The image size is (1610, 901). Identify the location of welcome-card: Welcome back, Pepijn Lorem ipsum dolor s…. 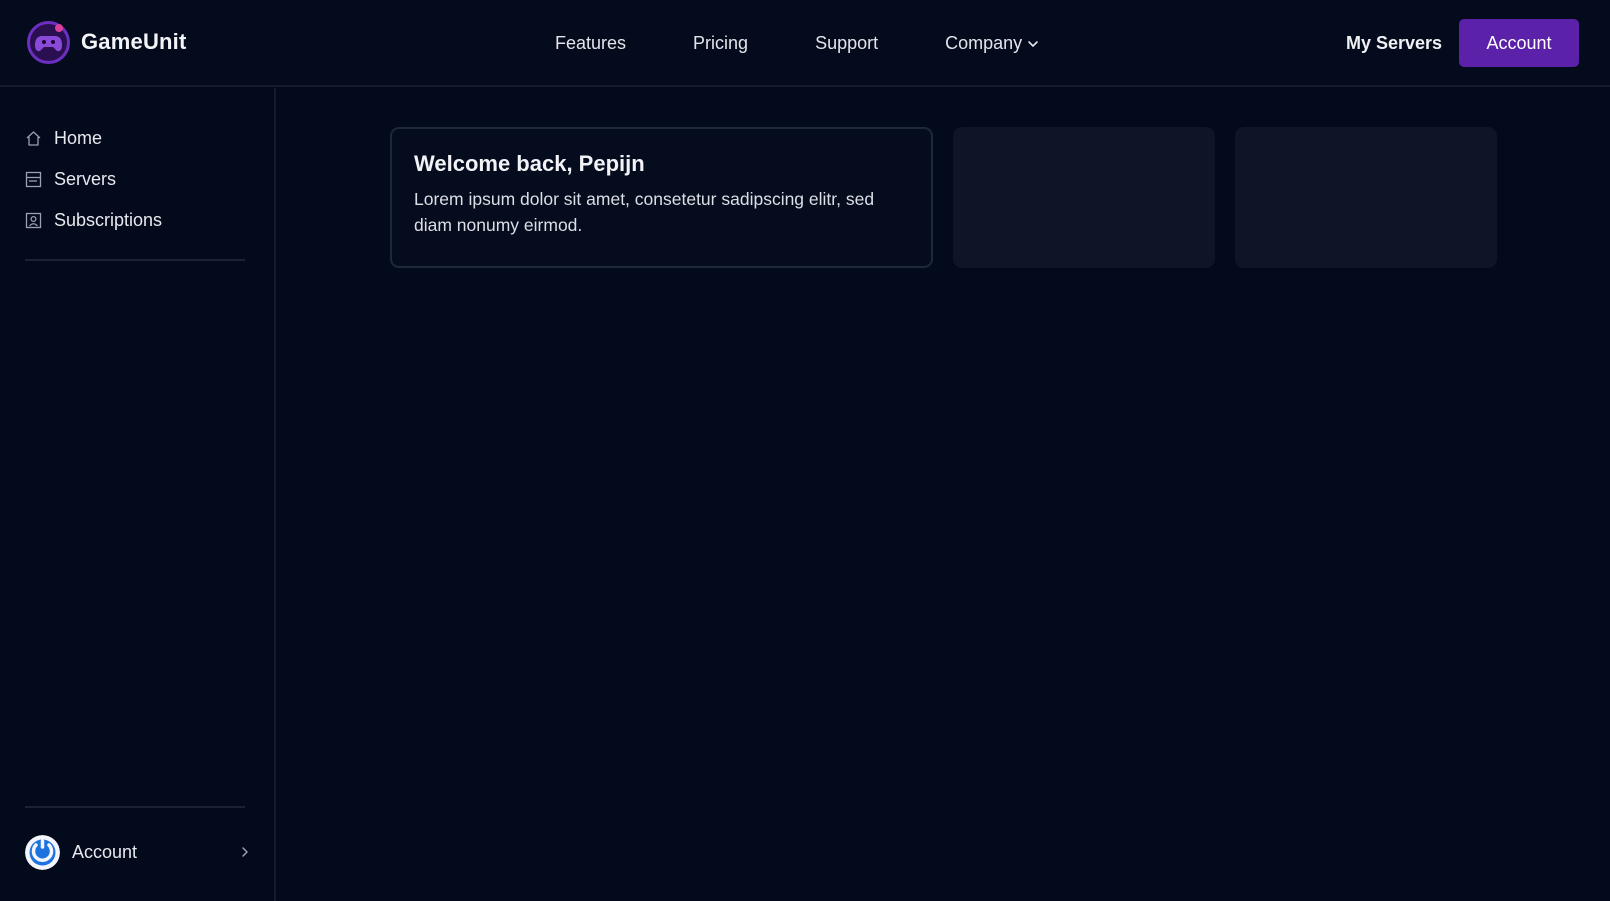
(661, 197).